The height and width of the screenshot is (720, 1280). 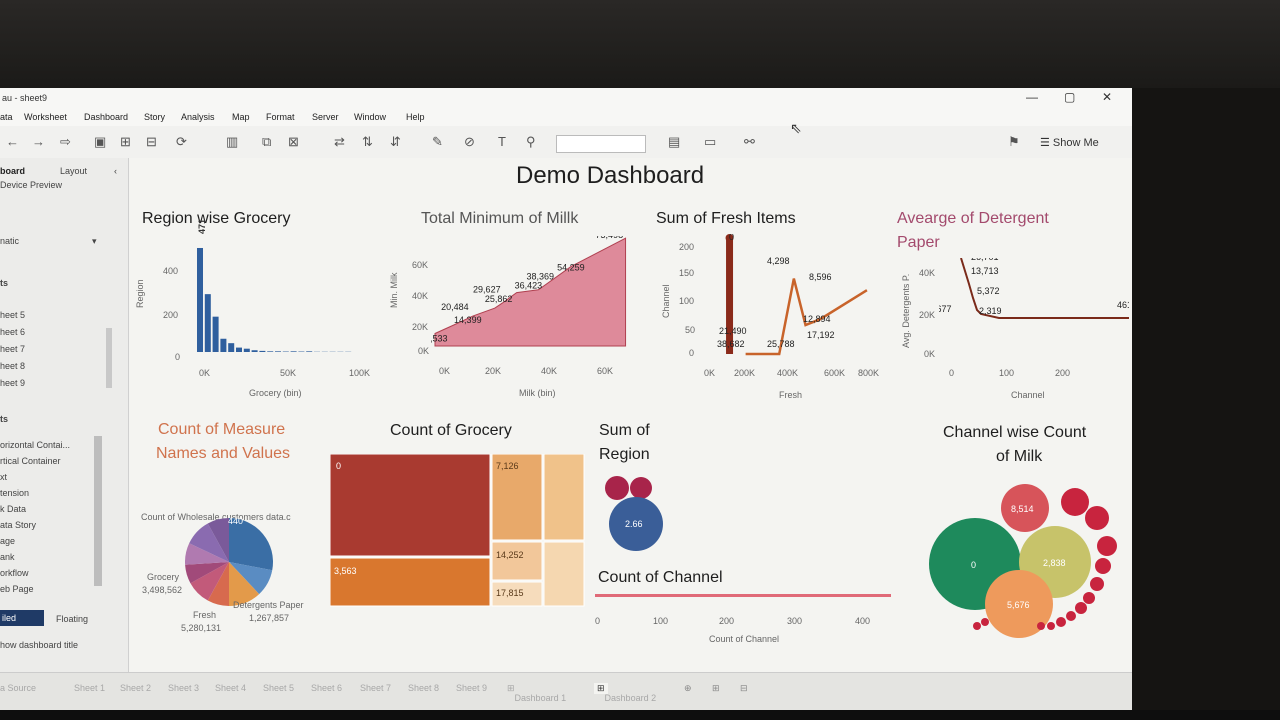 What do you see at coordinates (3, 477) in the screenshot?
I see `object-item: xt` at bounding box center [3, 477].